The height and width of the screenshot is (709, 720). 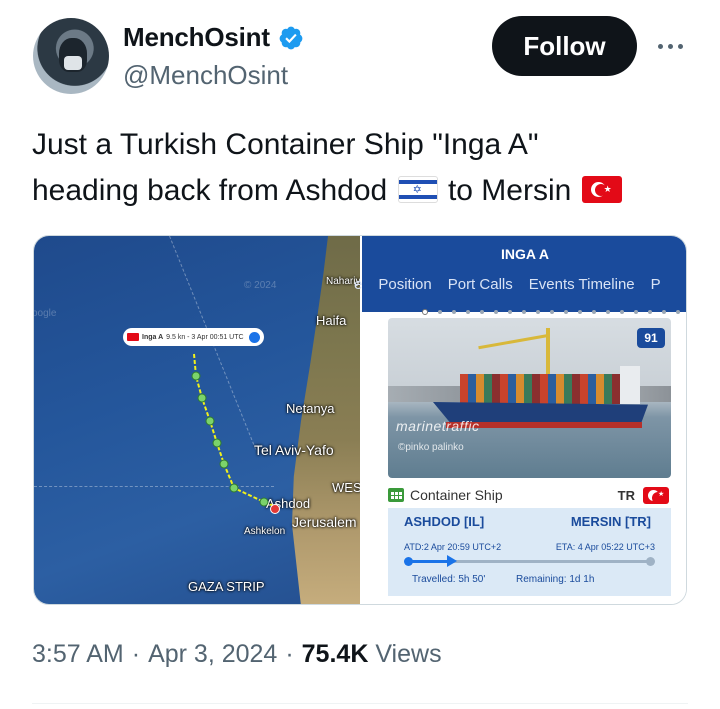 What do you see at coordinates (153, 337) in the screenshot?
I see `ship-label-name: Inga A` at bounding box center [153, 337].